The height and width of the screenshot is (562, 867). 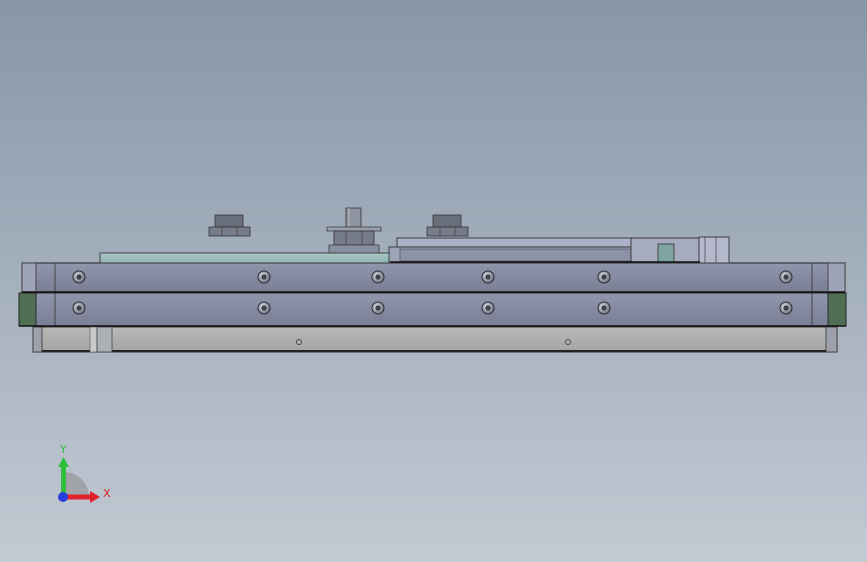 What do you see at coordinates (63, 449) in the screenshot?
I see `y-axis-label: Y` at bounding box center [63, 449].